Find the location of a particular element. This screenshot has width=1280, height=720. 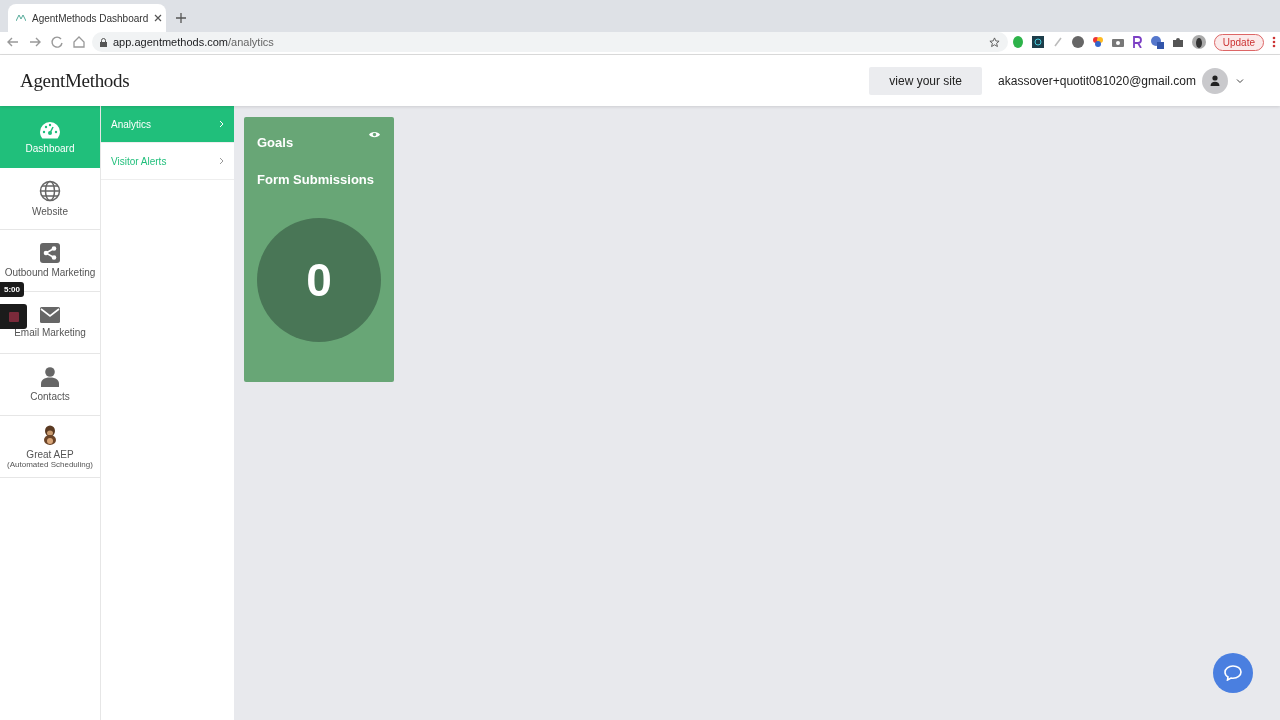

account-email: akassover+quotit081020@gmail.com is located at coordinates (1097, 80).